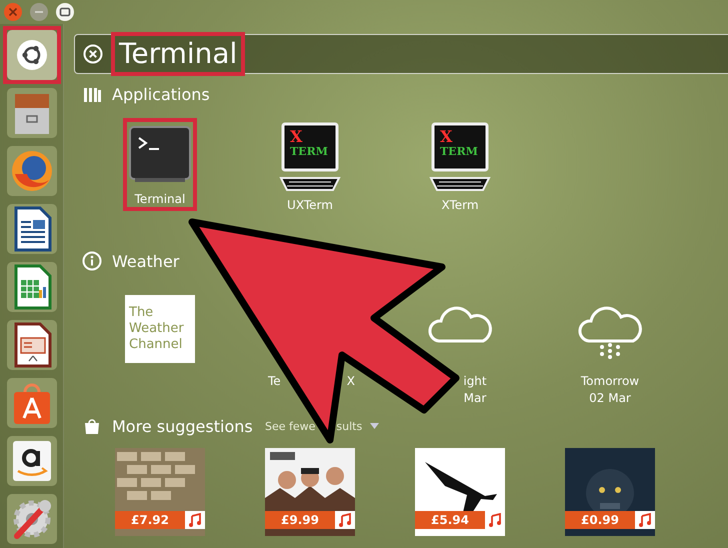  I want to click on forecast-label: Te, so click(274, 381).